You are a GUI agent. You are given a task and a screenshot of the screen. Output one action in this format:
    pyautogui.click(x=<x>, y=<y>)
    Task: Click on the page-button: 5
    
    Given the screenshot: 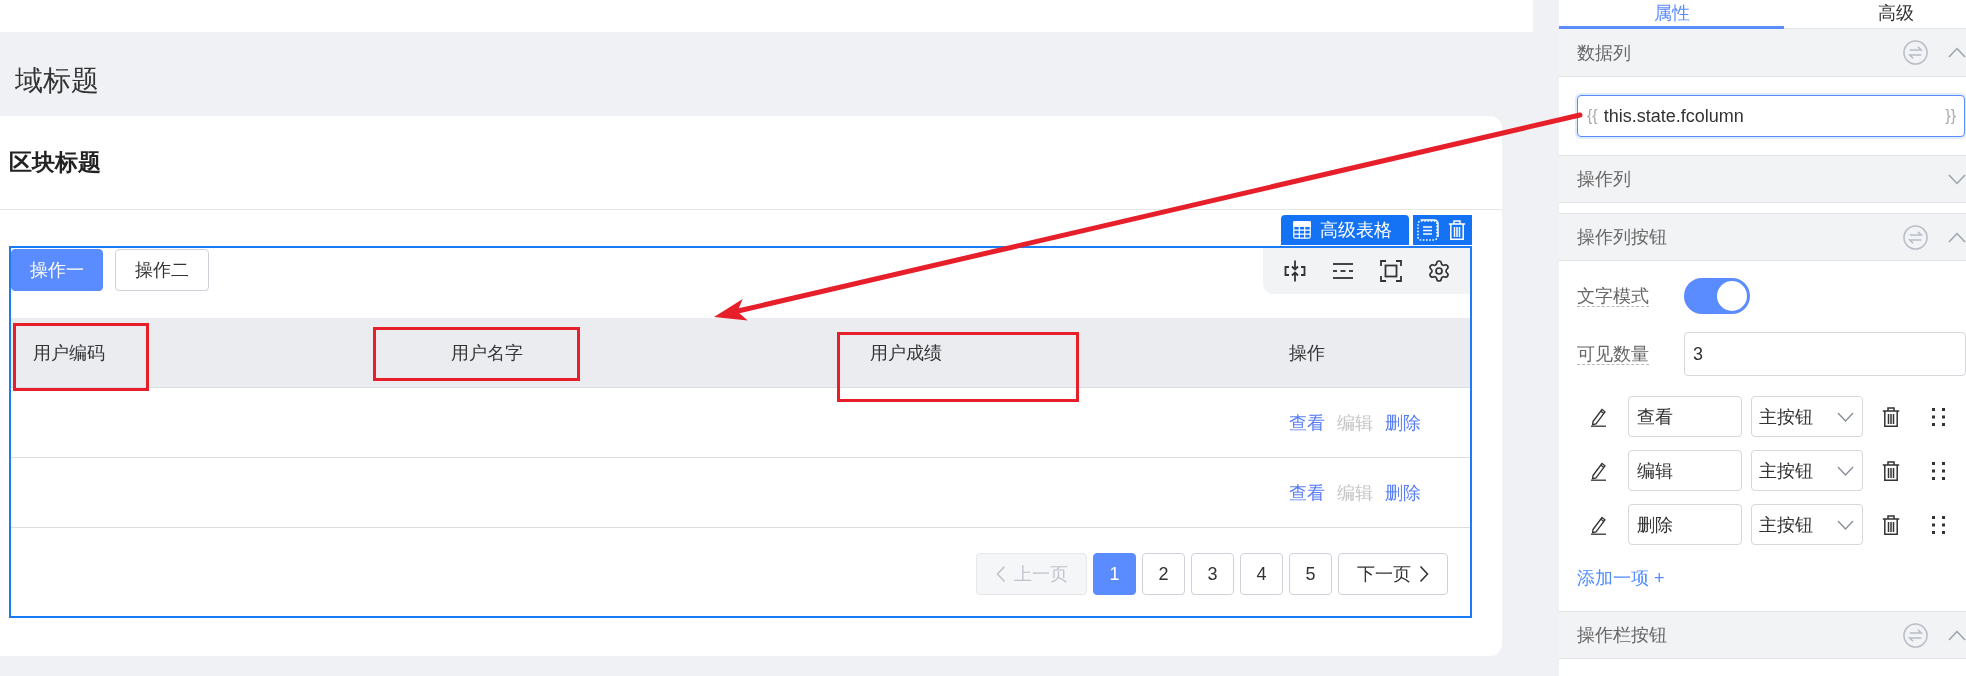 What is the action you would take?
    pyautogui.click(x=1310, y=574)
    